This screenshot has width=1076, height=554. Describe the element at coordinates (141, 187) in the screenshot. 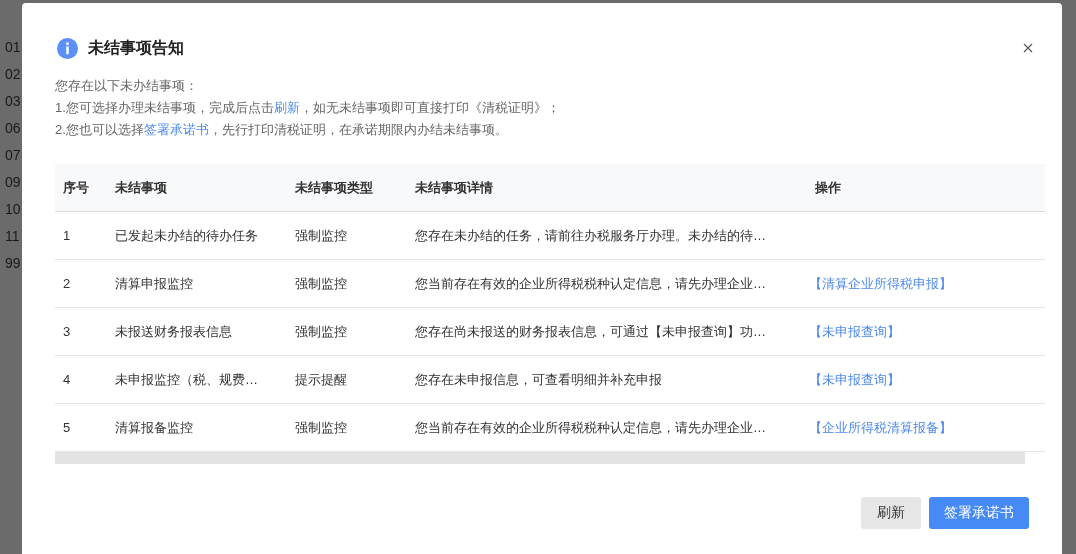

I see `column-header: 未结事项` at that location.